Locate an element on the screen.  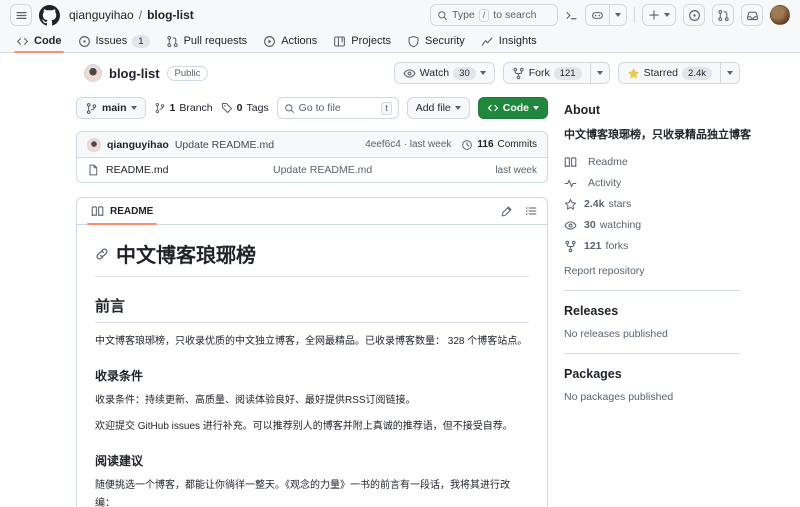
watch-count: 30 is located at coordinates (464, 73).